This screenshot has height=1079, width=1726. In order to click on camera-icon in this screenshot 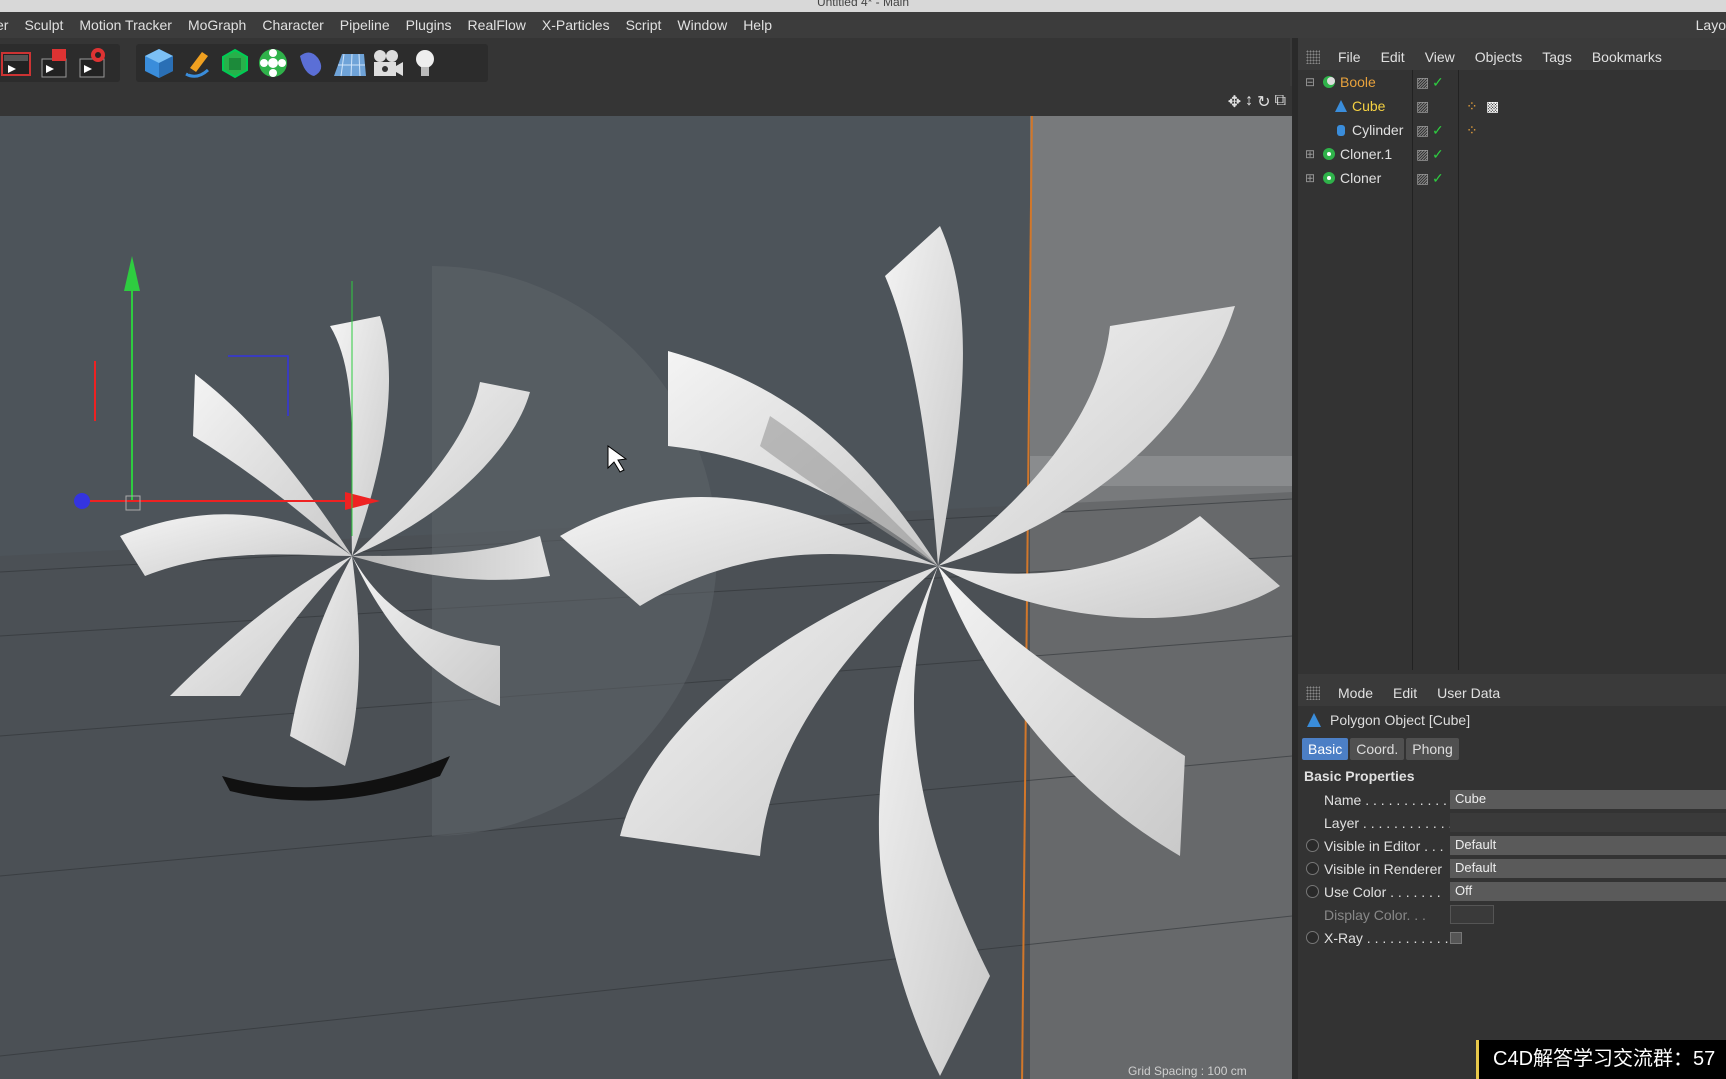, I will do `click(387, 63)`.